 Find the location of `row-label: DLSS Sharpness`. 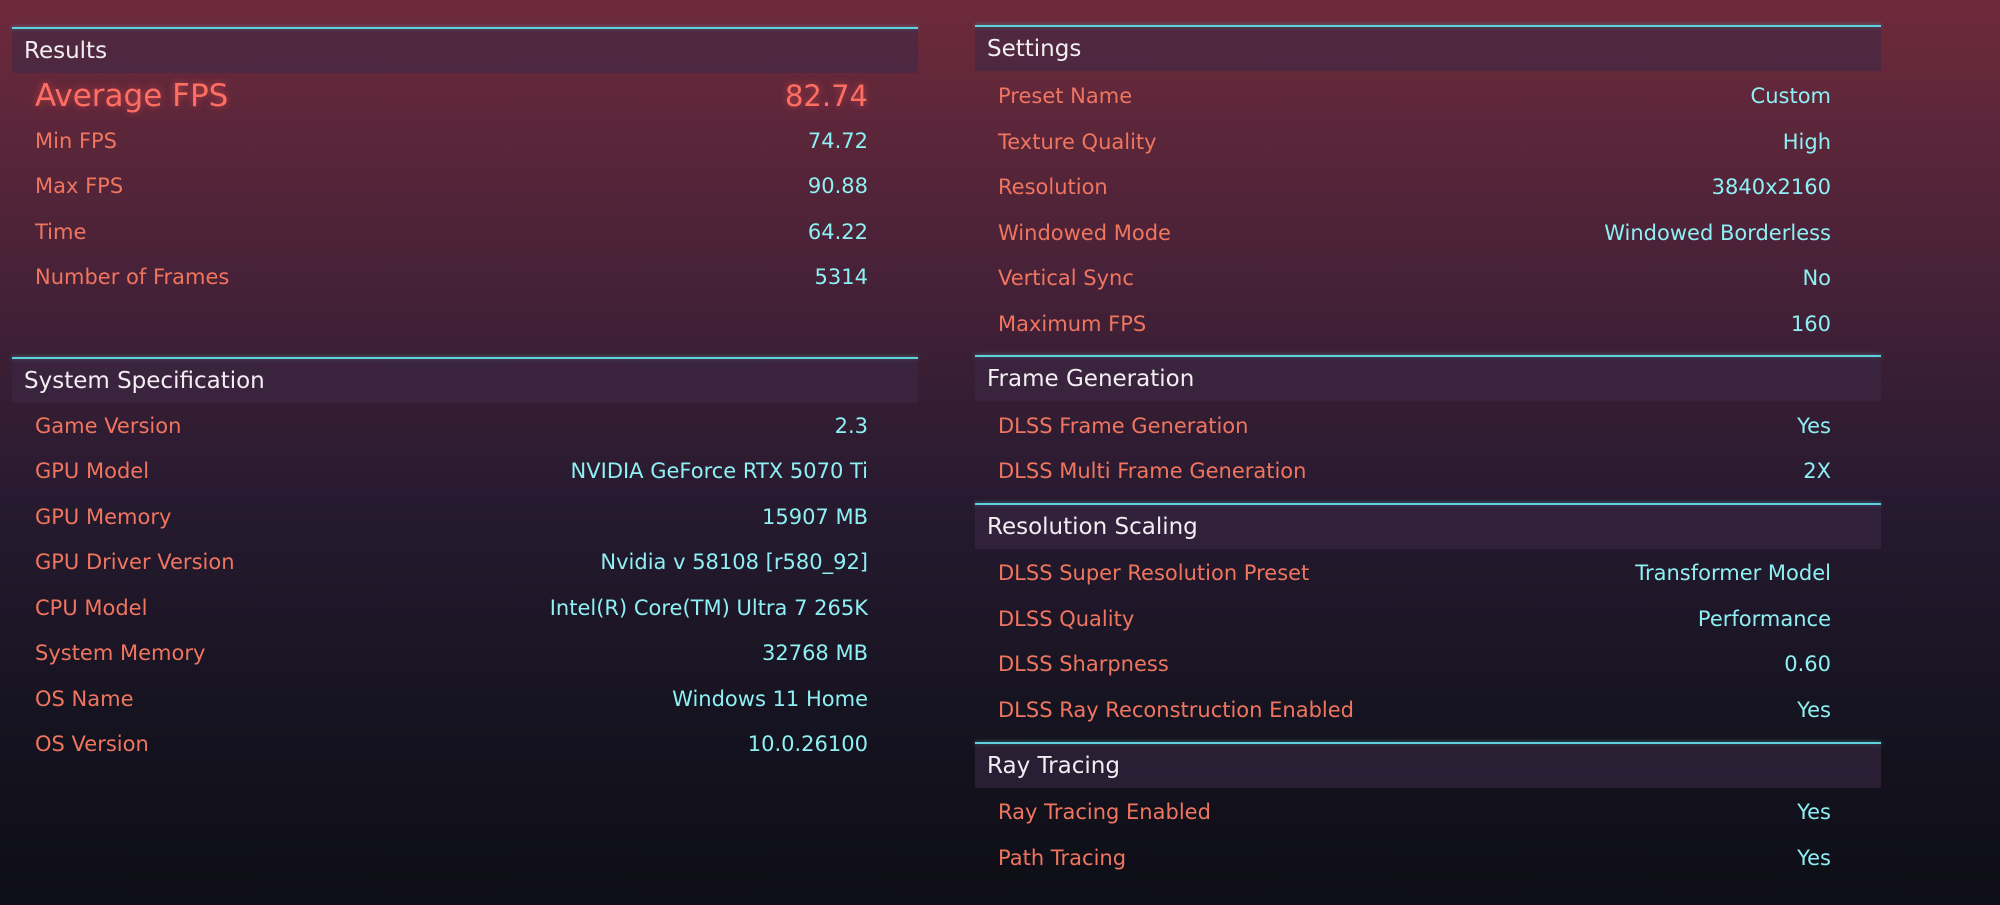

row-label: DLSS Sharpness is located at coordinates (1083, 664).